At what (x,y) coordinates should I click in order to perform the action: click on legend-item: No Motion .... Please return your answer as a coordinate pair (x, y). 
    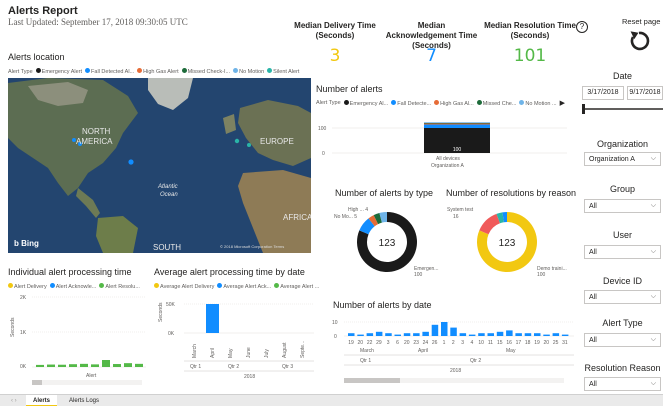
    Looking at the image, I should click on (538, 103).